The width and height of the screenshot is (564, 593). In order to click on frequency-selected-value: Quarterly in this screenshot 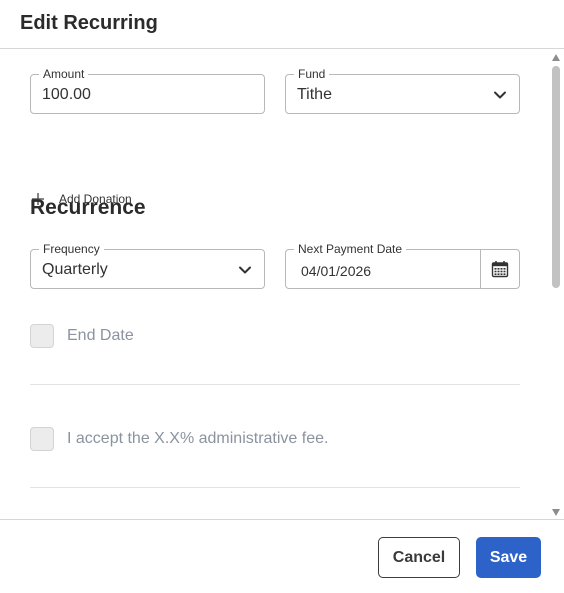, I will do `click(75, 269)`.